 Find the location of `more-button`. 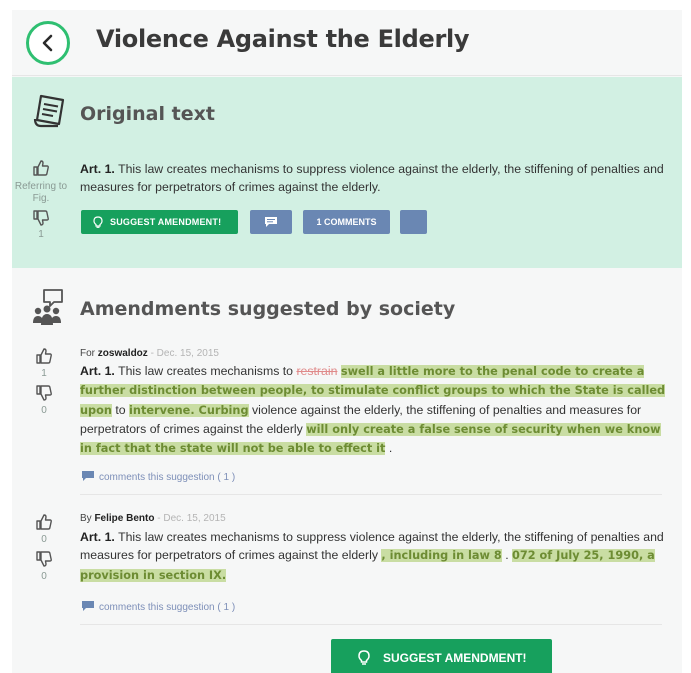

more-button is located at coordinates (413, 222).